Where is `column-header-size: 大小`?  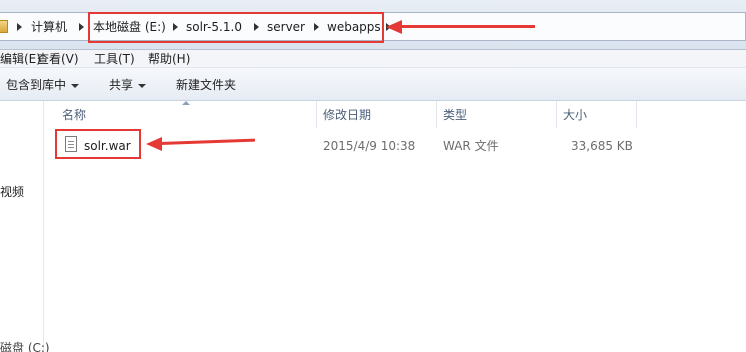 column-header-size: 大小 is located at coordinates (575, 115).